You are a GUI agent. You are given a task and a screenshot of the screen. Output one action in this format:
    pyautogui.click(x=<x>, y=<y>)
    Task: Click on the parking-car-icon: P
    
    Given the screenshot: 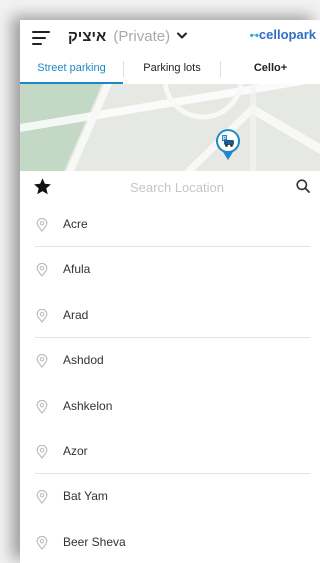 What is the action you would take?
    pyautogui.click(x=228, y=144)
    